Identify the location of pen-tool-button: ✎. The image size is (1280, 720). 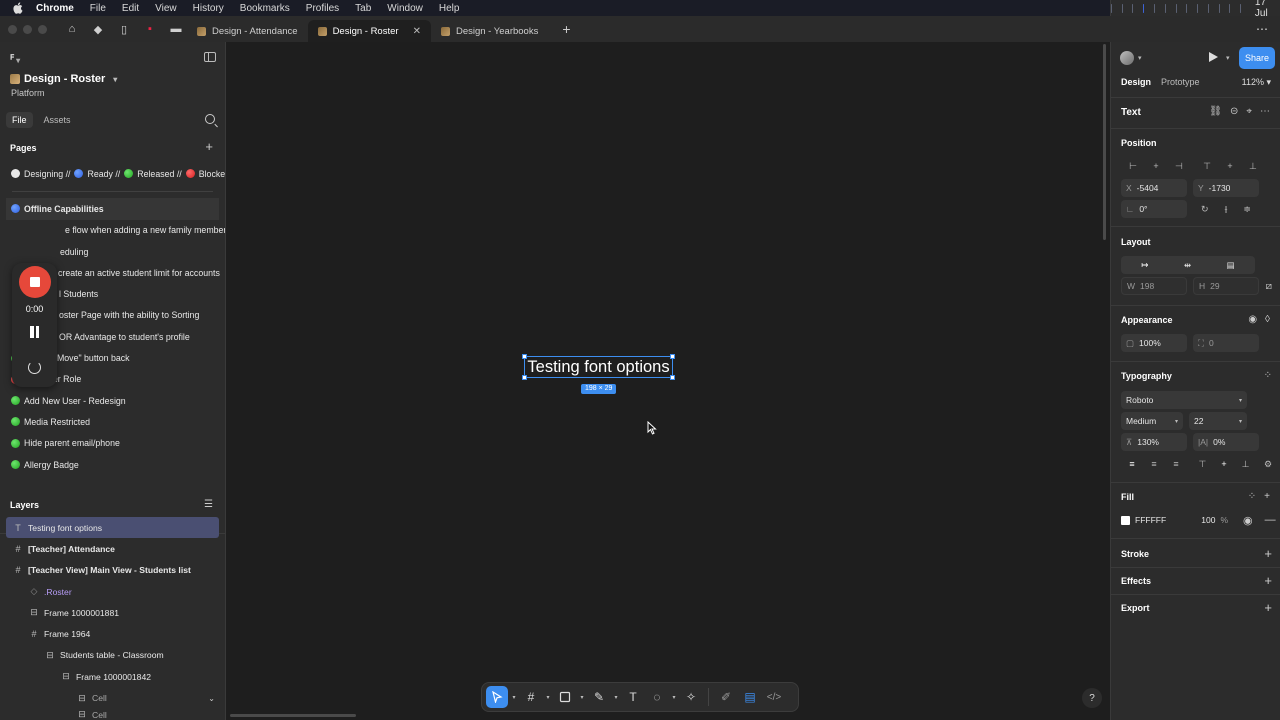
(599, 697).